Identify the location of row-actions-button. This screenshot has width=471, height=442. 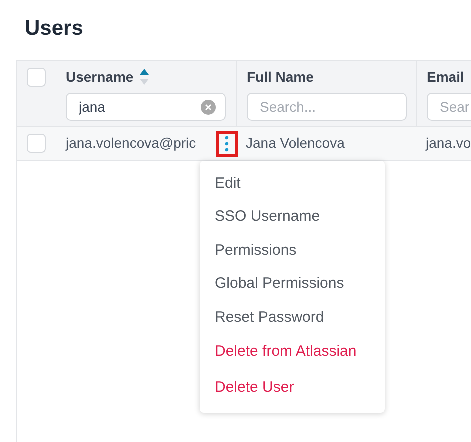
(227, 143).